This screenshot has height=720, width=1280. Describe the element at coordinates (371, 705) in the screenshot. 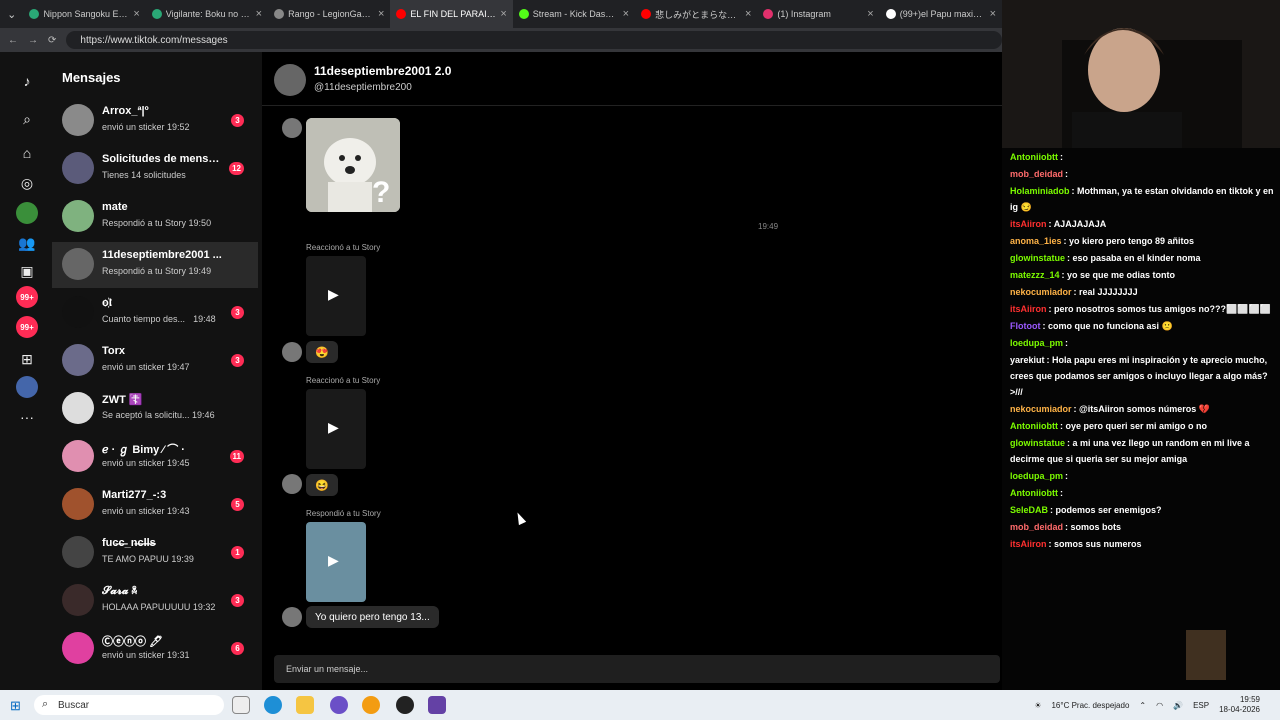

I see `microphone-icon` at that location.